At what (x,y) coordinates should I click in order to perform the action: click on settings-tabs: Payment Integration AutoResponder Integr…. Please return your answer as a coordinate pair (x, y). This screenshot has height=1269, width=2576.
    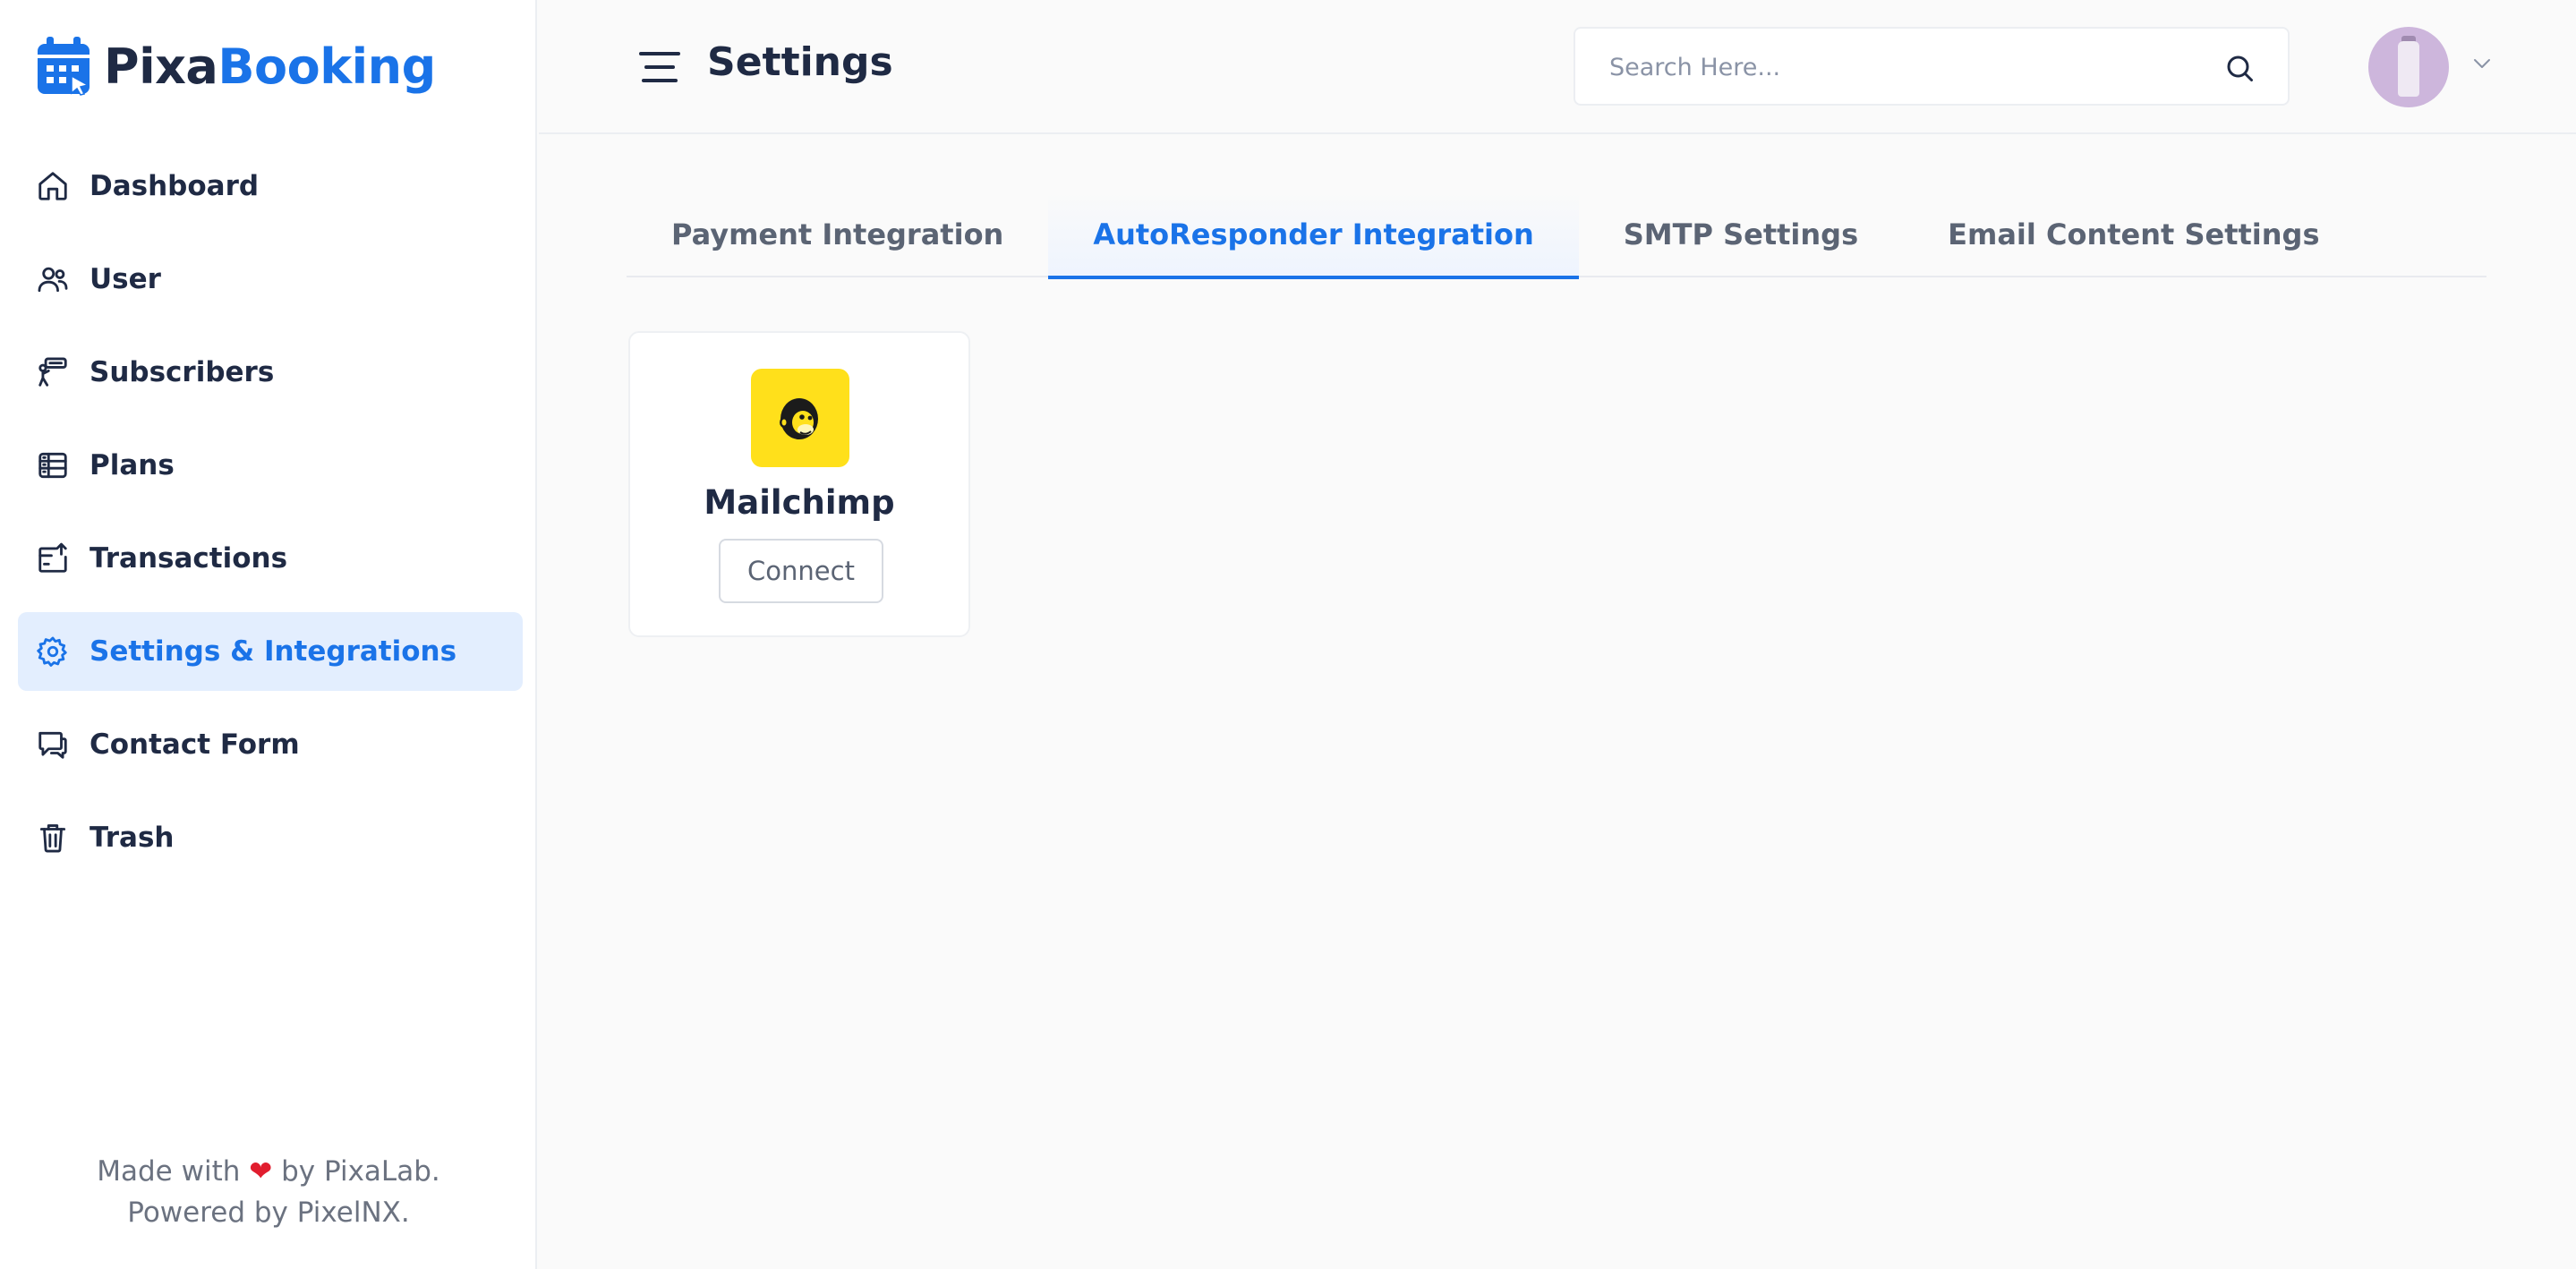
    Looking at the image, I should click on (1556, 236).